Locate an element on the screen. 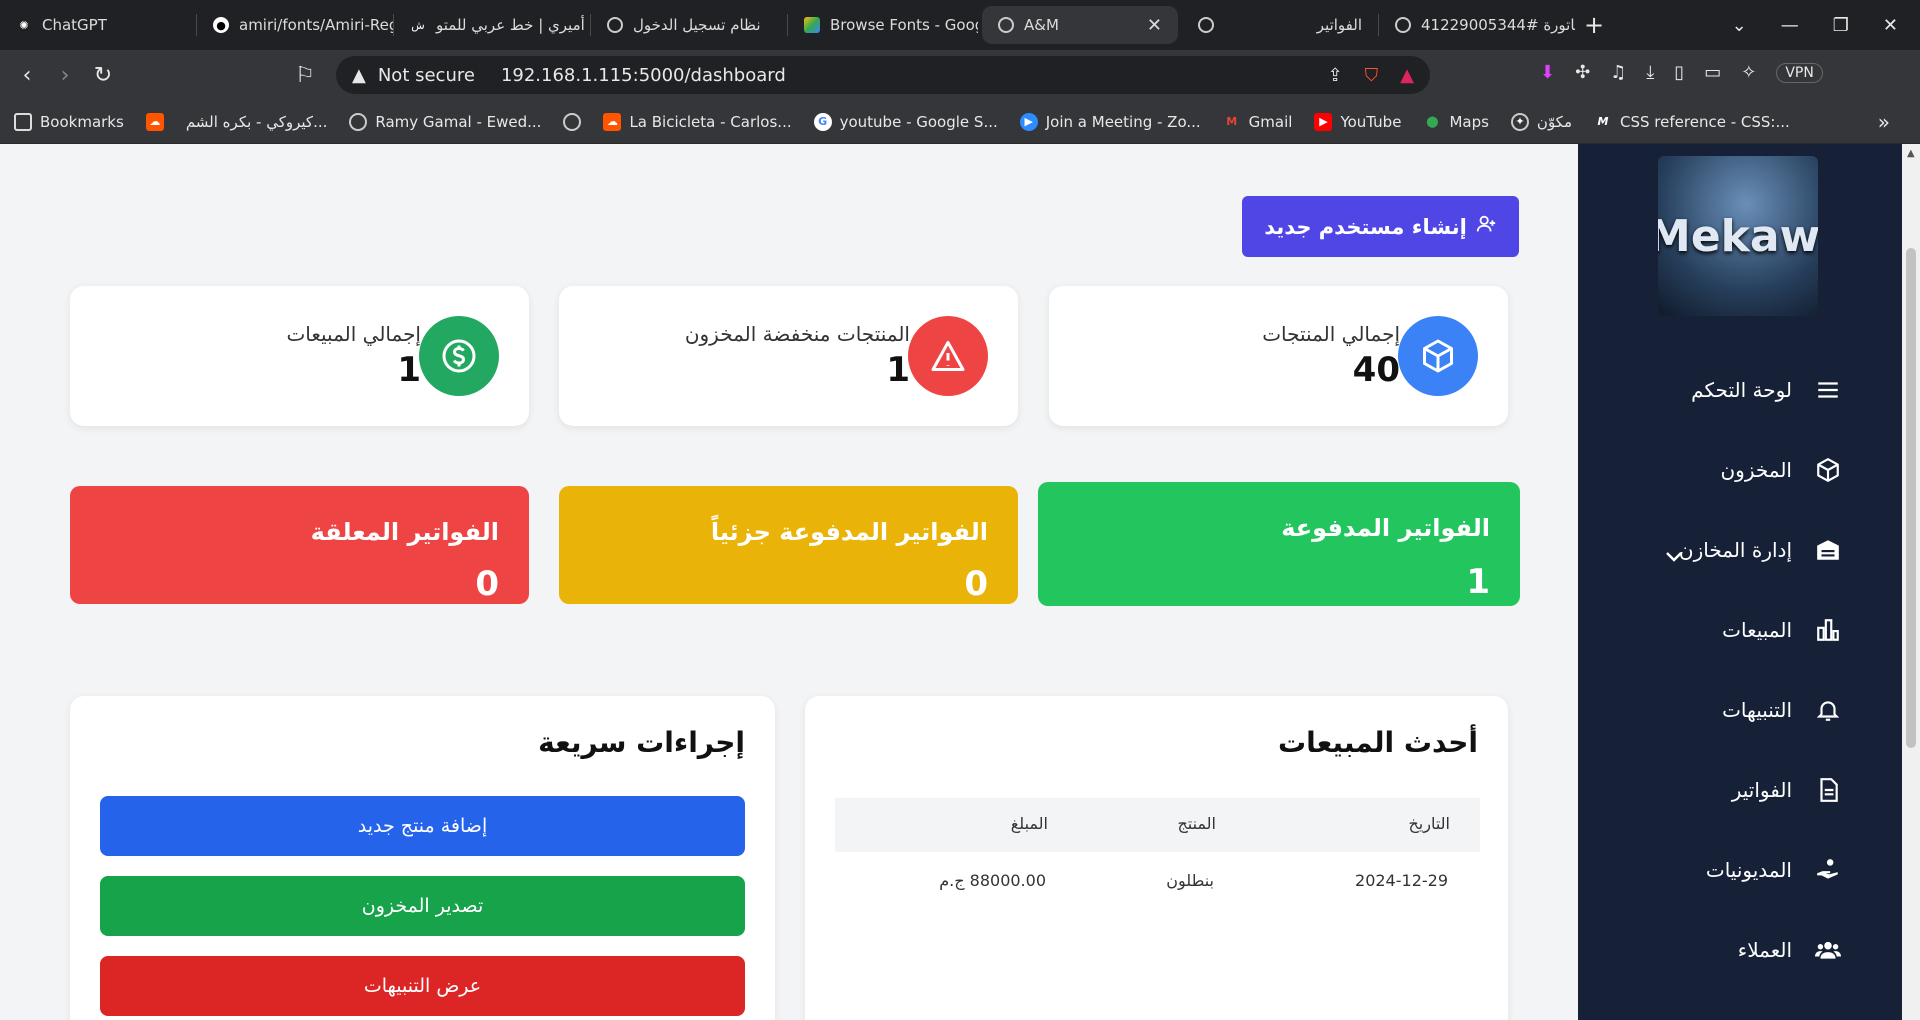  tab-github: ● amiri/fonts/Amiri-Reg is located at coordinates (295, 25).